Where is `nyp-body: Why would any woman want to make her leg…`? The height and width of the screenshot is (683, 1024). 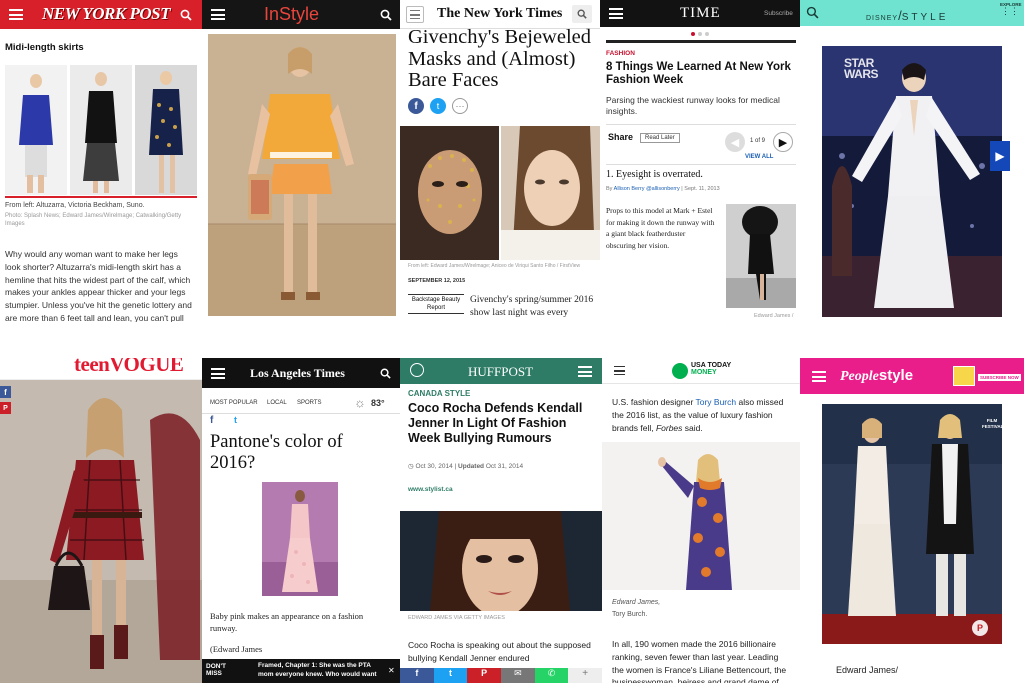
nyp-body: Why would any woman want to make her leg… is located at coordinates (98, 285).